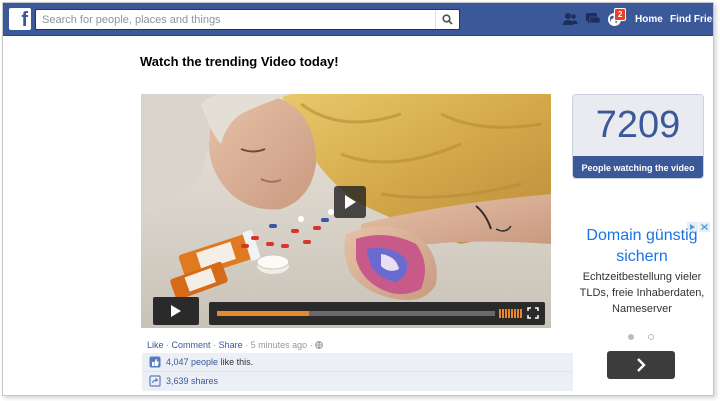 The image size is (720, 401). Describe the element at coordinates (263, 313) in the screenshot. I see `video-progress-fill` at that location.